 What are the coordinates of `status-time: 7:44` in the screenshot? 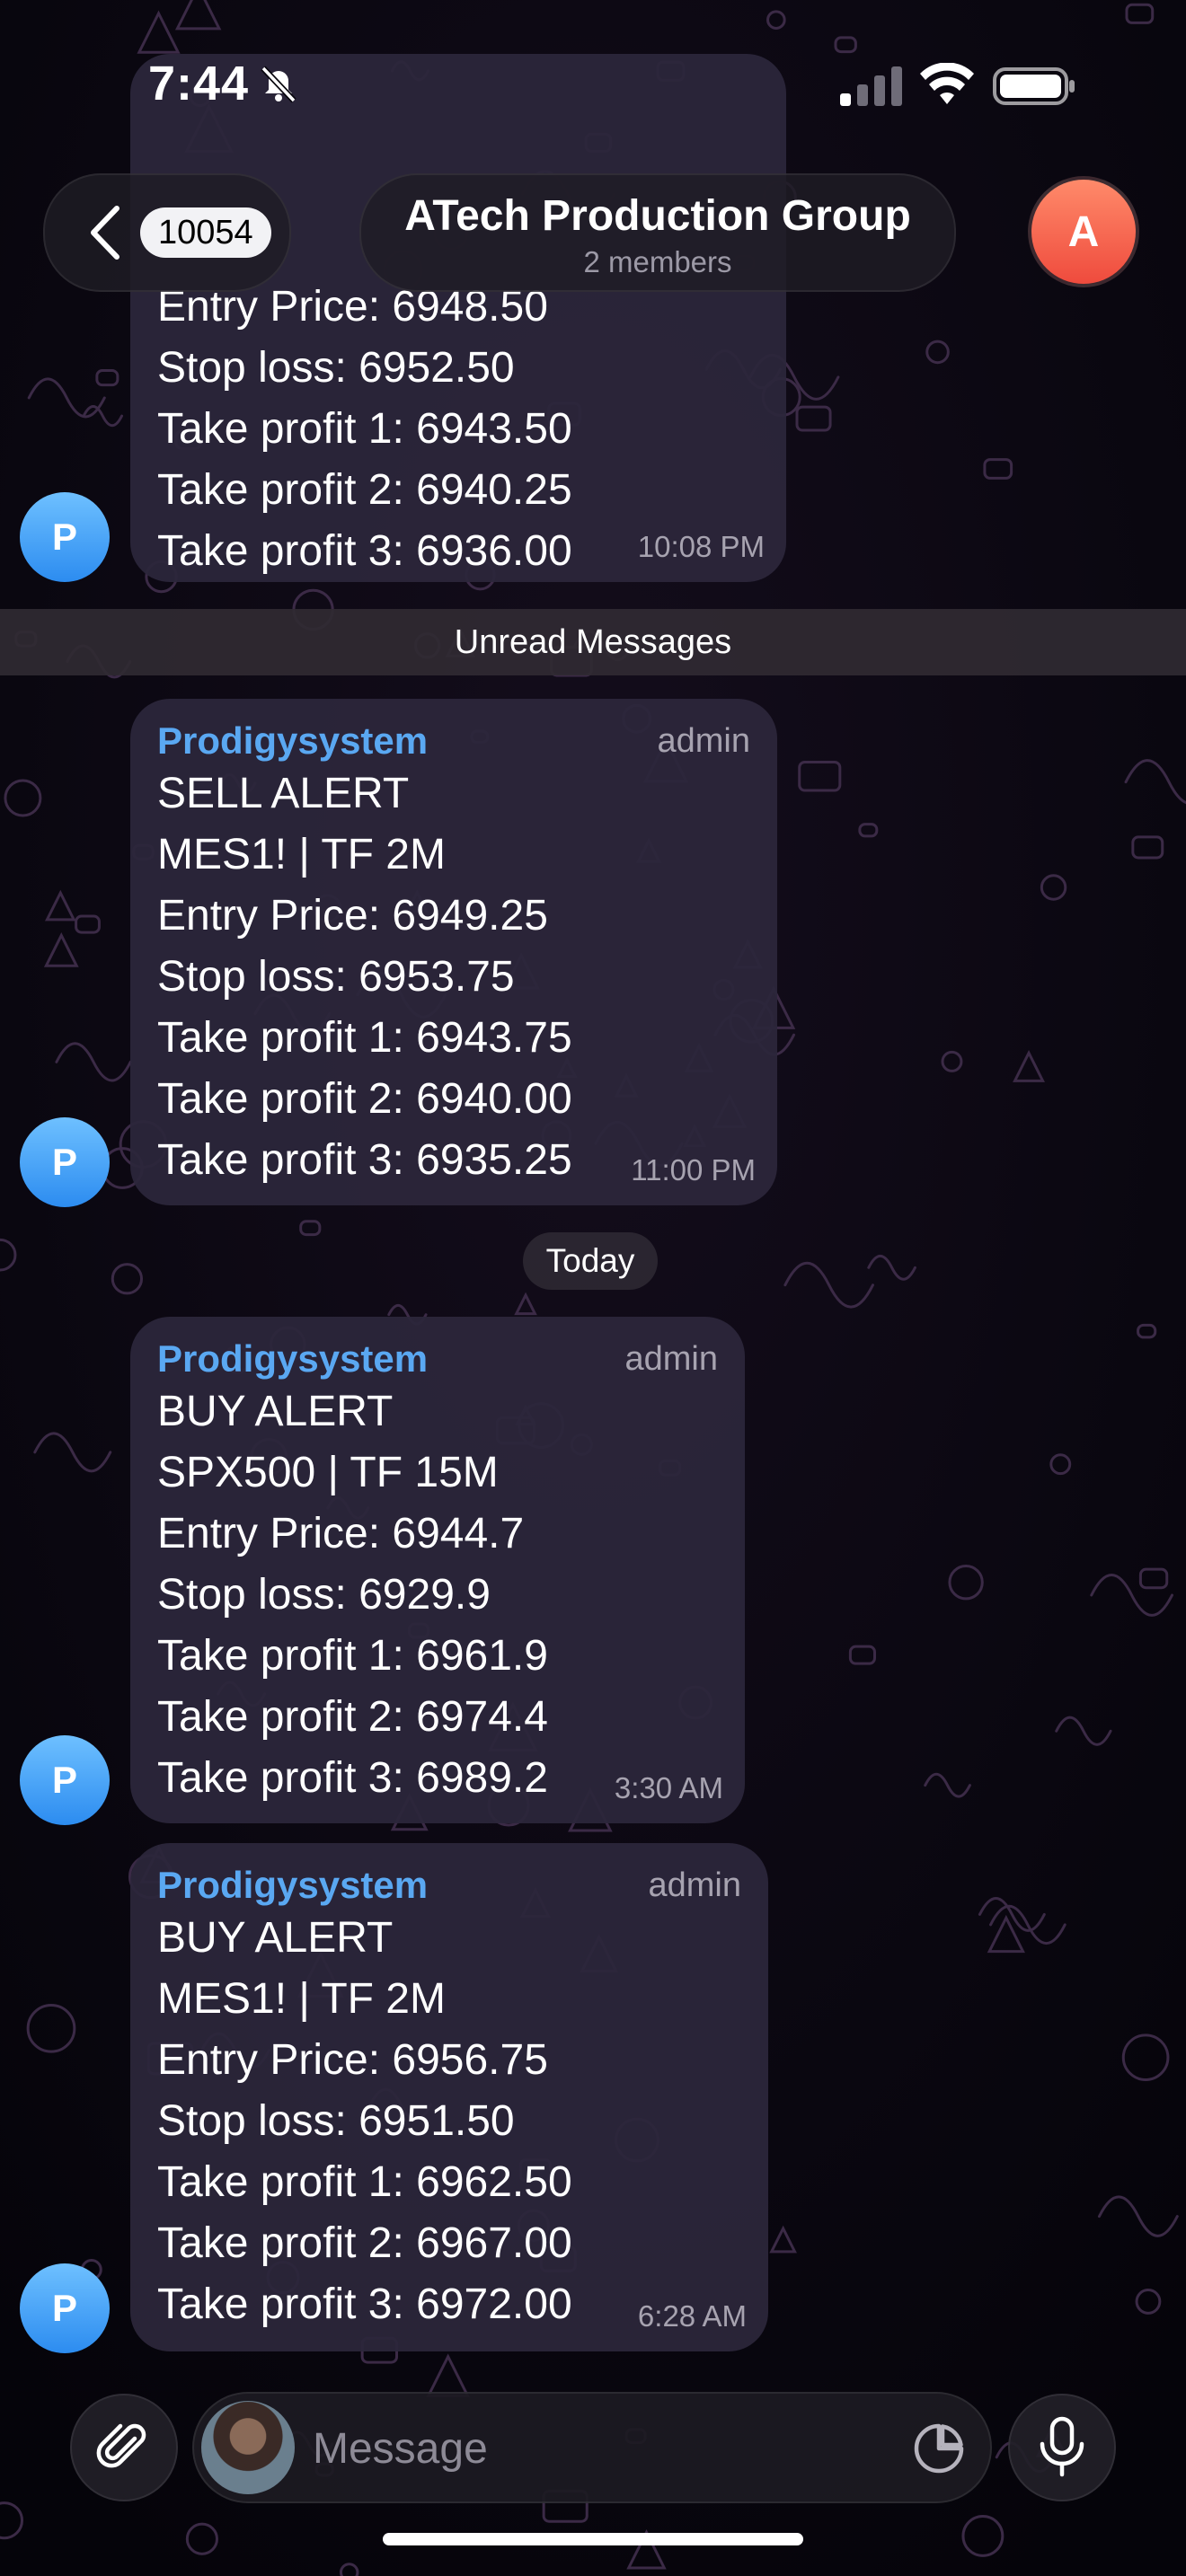 It's located at (199, 83).